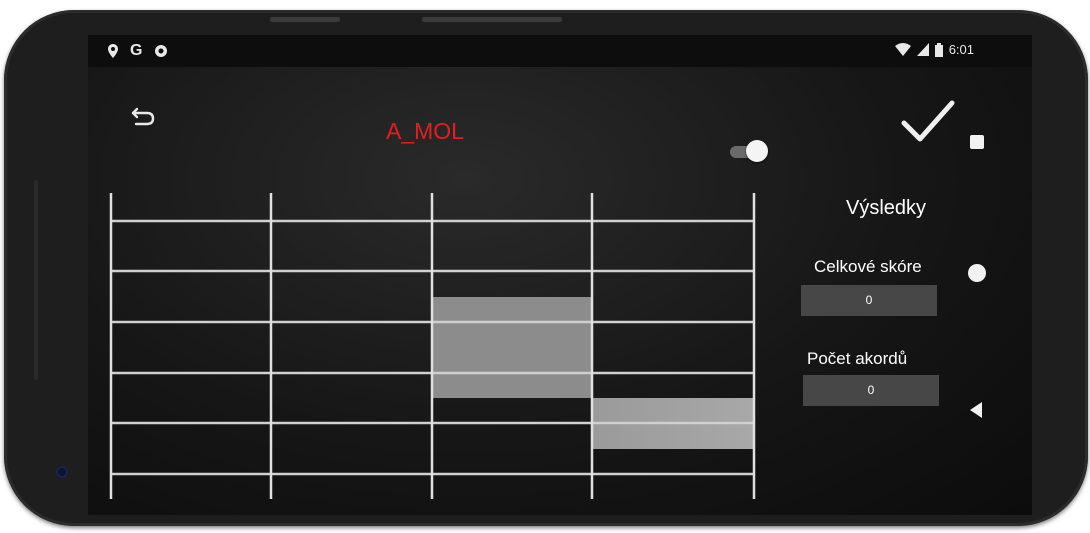 This screenshot has height=533, width=1090. What do you see at coordinates (886, 208) in the screenshot?
I see `results-title: Výsledky` at bounding box center [886, 208].